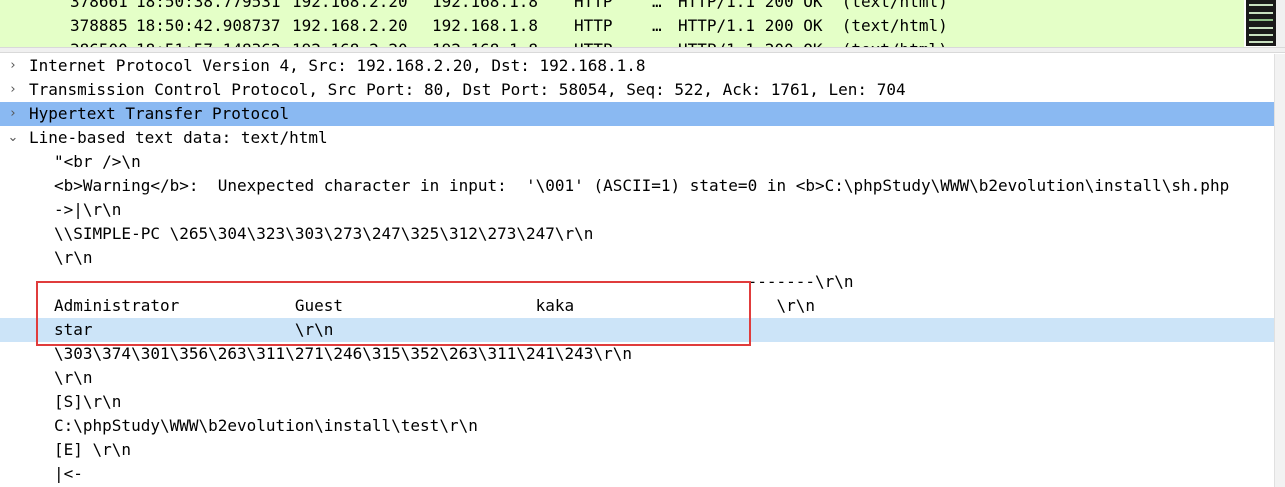 This screenshot has width=1285, height=487. I want to click on text-data-line: ->|\r\n, so click(637, 210).